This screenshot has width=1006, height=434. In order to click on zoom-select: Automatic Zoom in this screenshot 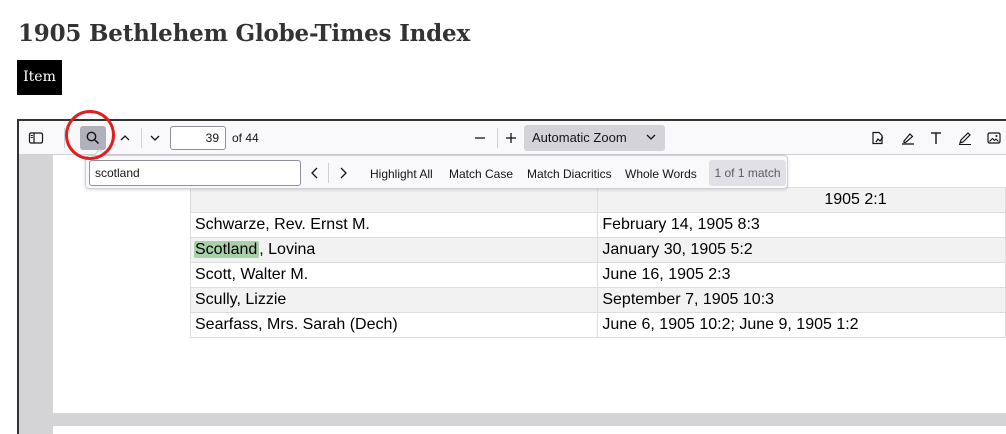, I will do `click(594, 138)`.